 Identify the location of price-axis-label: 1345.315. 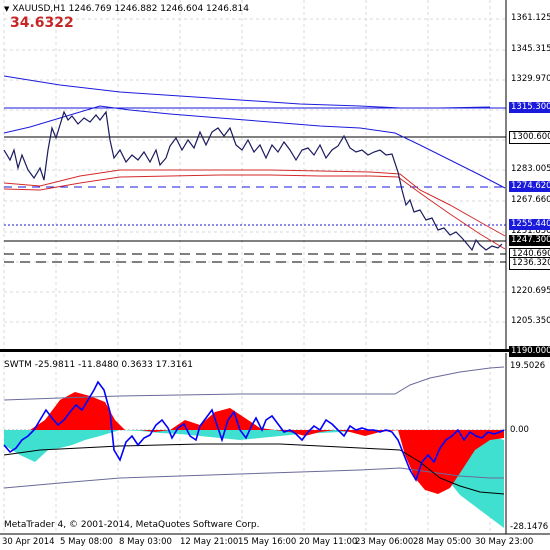
(530, 49).